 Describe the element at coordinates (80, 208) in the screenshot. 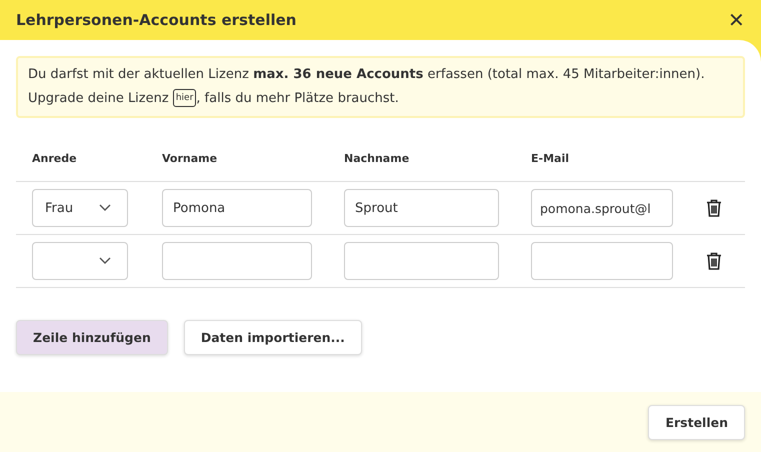

I see `salutation-dropdown: Frau` at that location.